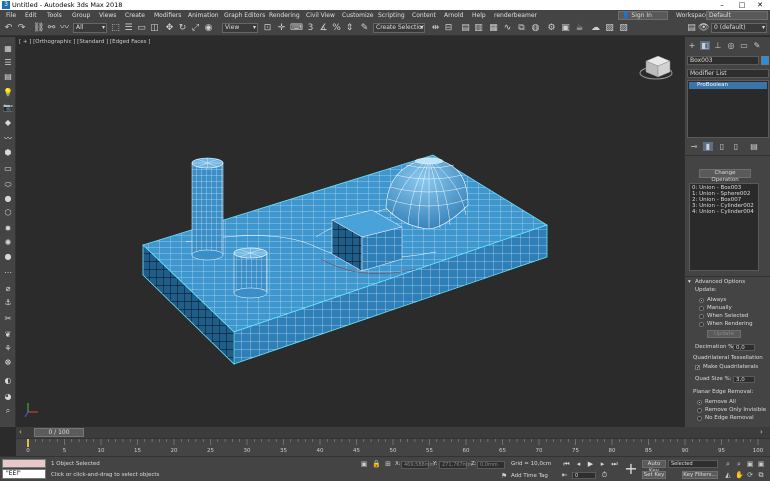  I want to click on percent-snap-icon: %, so click(336, 28).